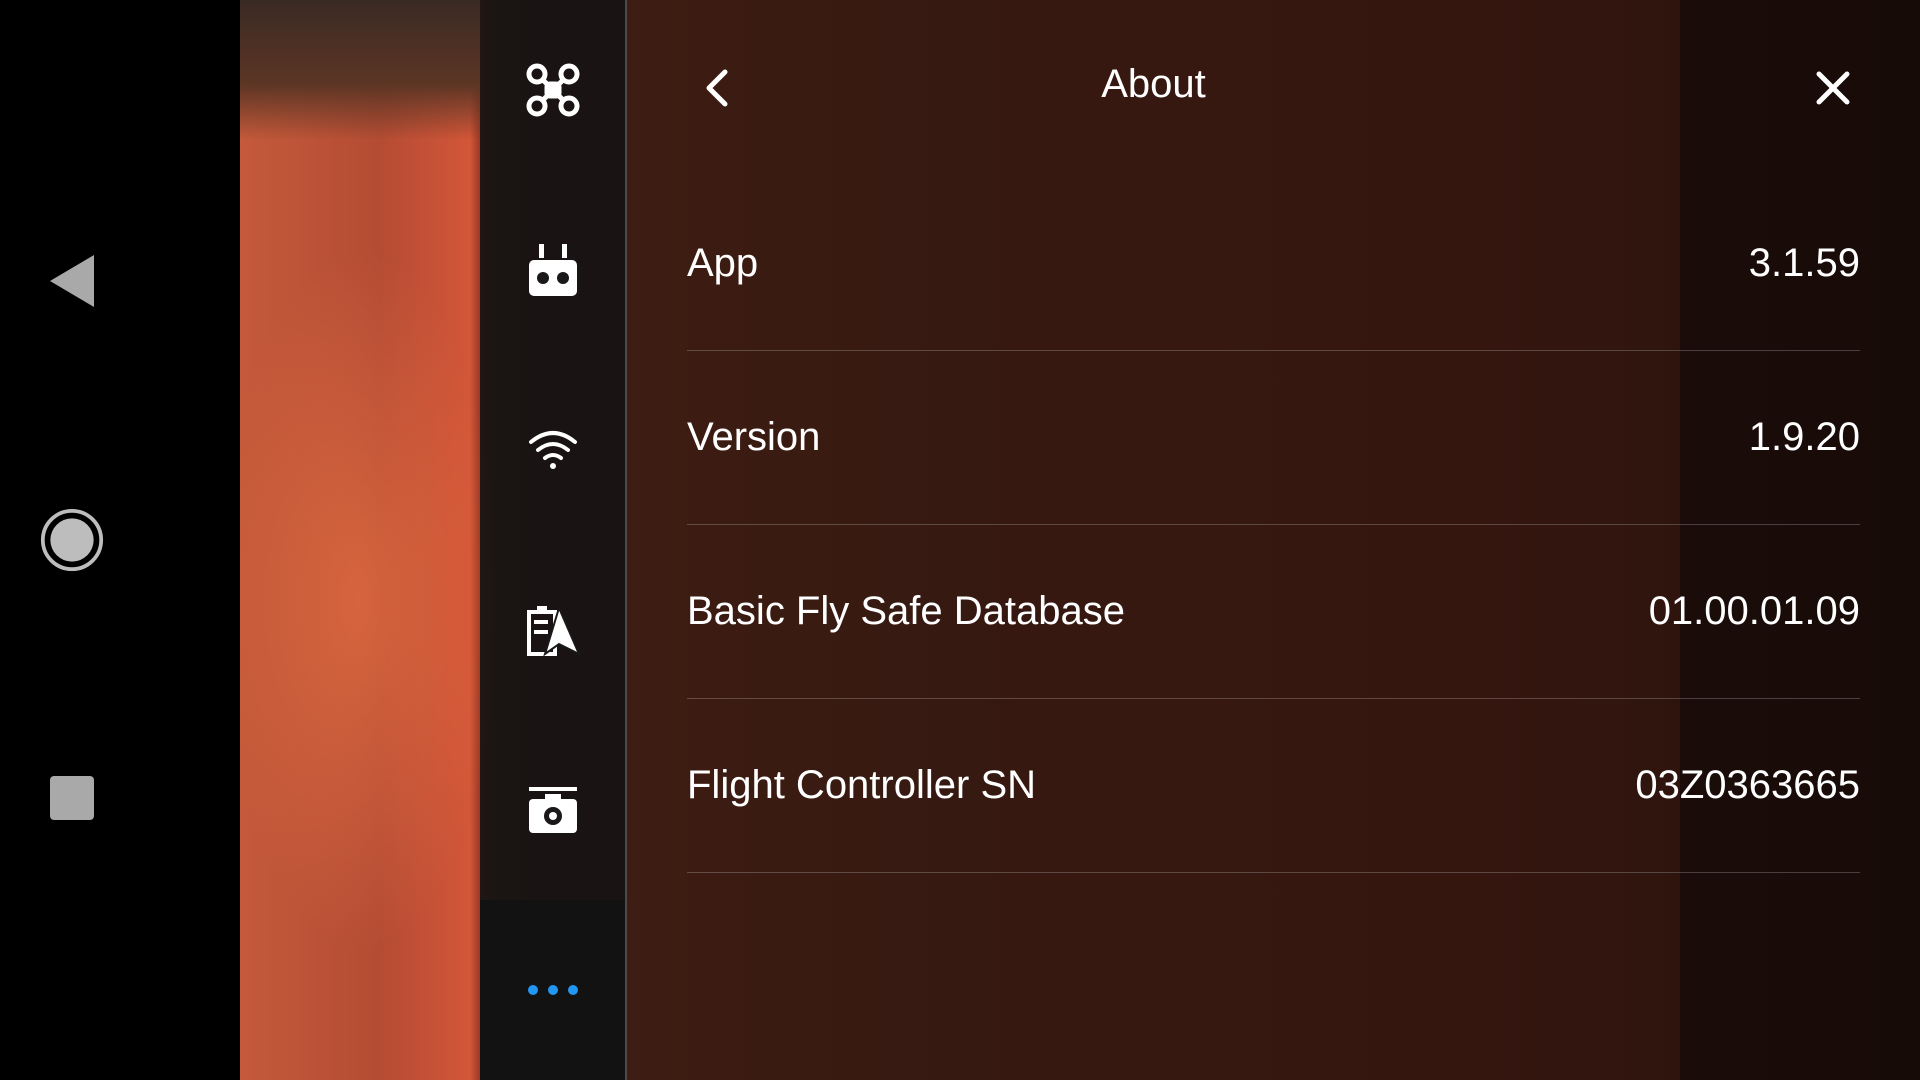 Image resolution: width=1920 pixels, height=1080 pixels. I want to click on settings-sidebar, so click(553, 540).